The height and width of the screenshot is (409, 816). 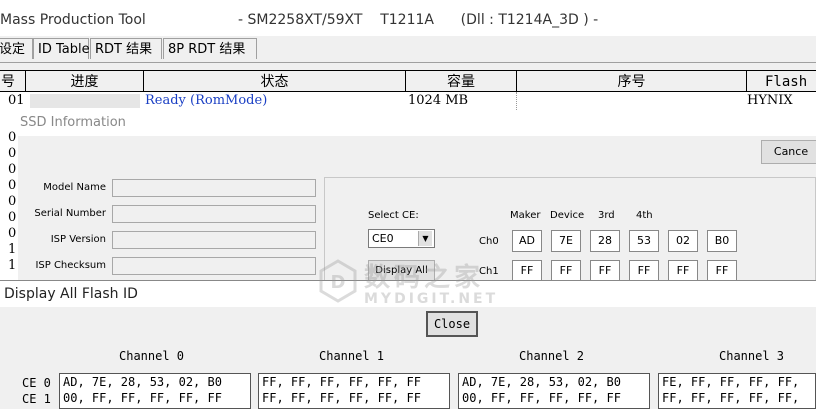 I want to click on third-header: 3rd, so click(x=606, y=215).